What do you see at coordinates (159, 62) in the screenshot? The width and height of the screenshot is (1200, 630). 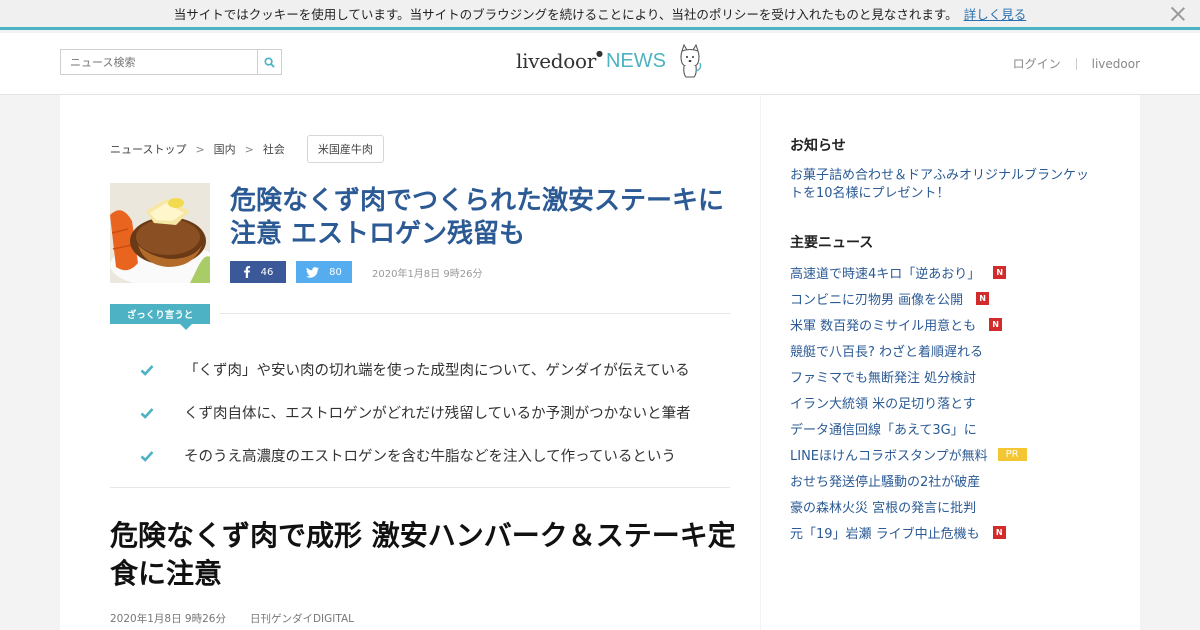 I see `search-input` at bounding box center [159, 62].